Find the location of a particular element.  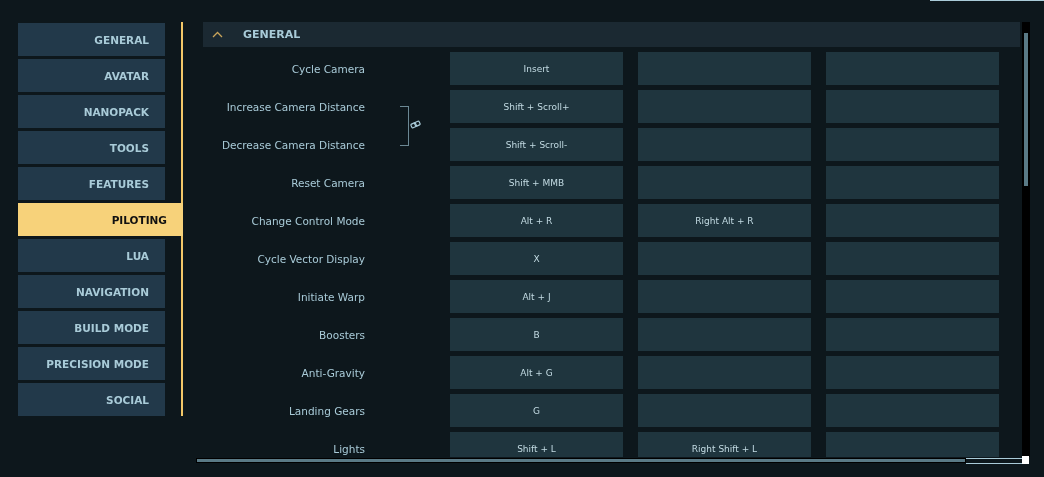

key-binding-slot: Shift + L is located at coordinates (536, 444).